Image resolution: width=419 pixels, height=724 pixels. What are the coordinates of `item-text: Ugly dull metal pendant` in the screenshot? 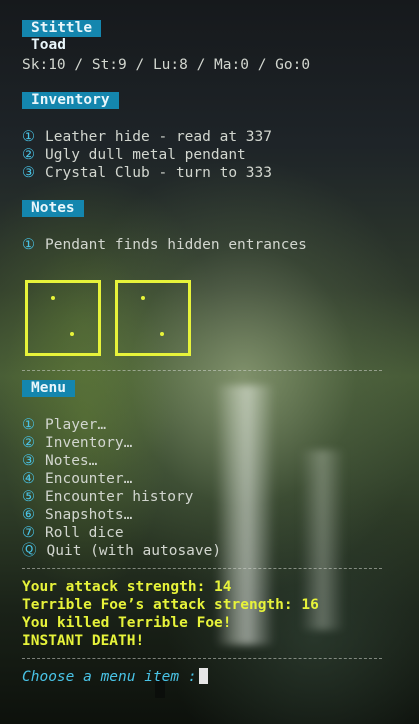 It's located at (145, 155).